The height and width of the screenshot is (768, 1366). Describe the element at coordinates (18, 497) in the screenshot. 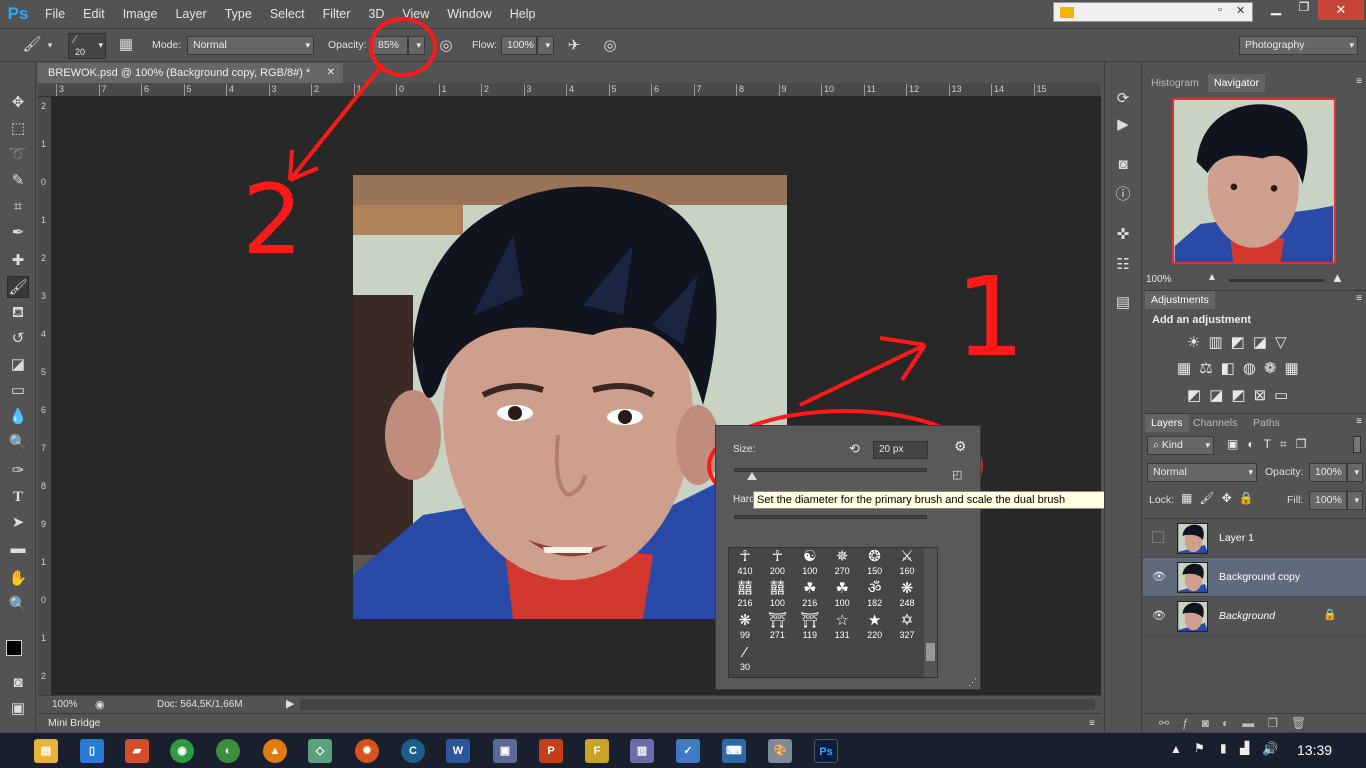

I see `type-tool-icon: T` at that location.